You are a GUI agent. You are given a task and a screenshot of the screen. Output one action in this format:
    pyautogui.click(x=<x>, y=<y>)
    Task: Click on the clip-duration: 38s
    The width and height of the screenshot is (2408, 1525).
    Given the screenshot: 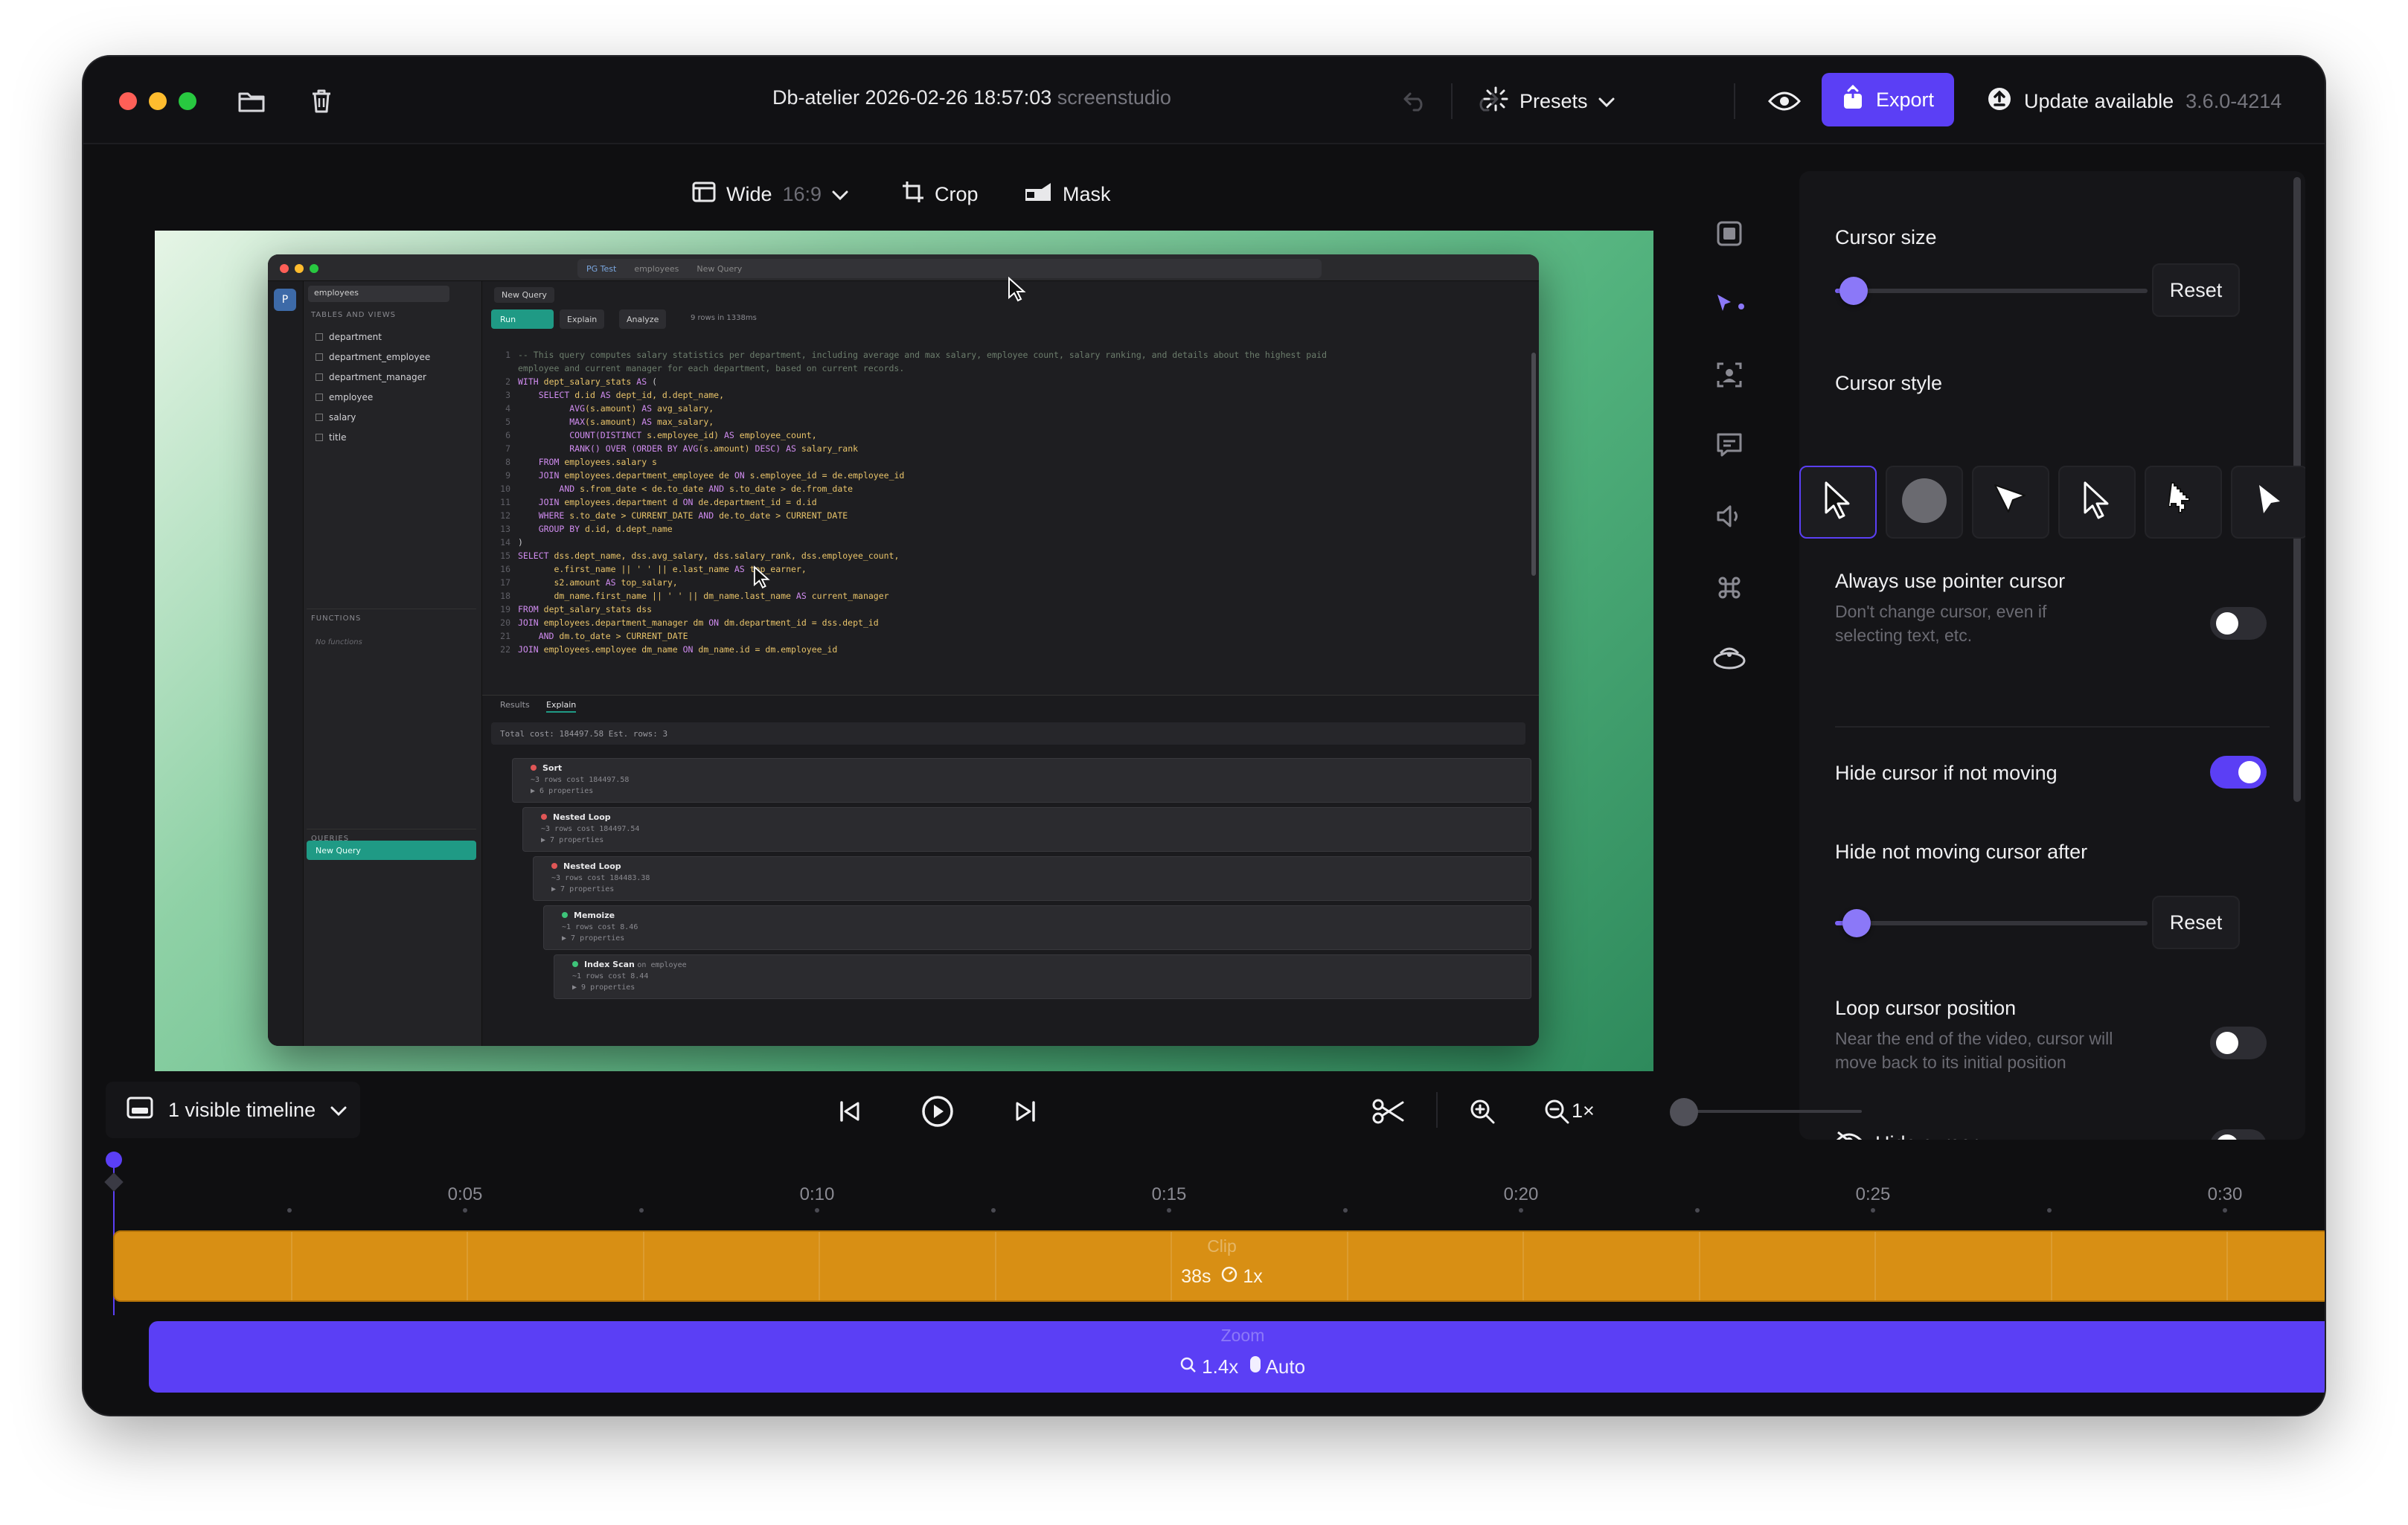 What is the action you would take?
    pyautogui.click(x=1196, y=1276)
    